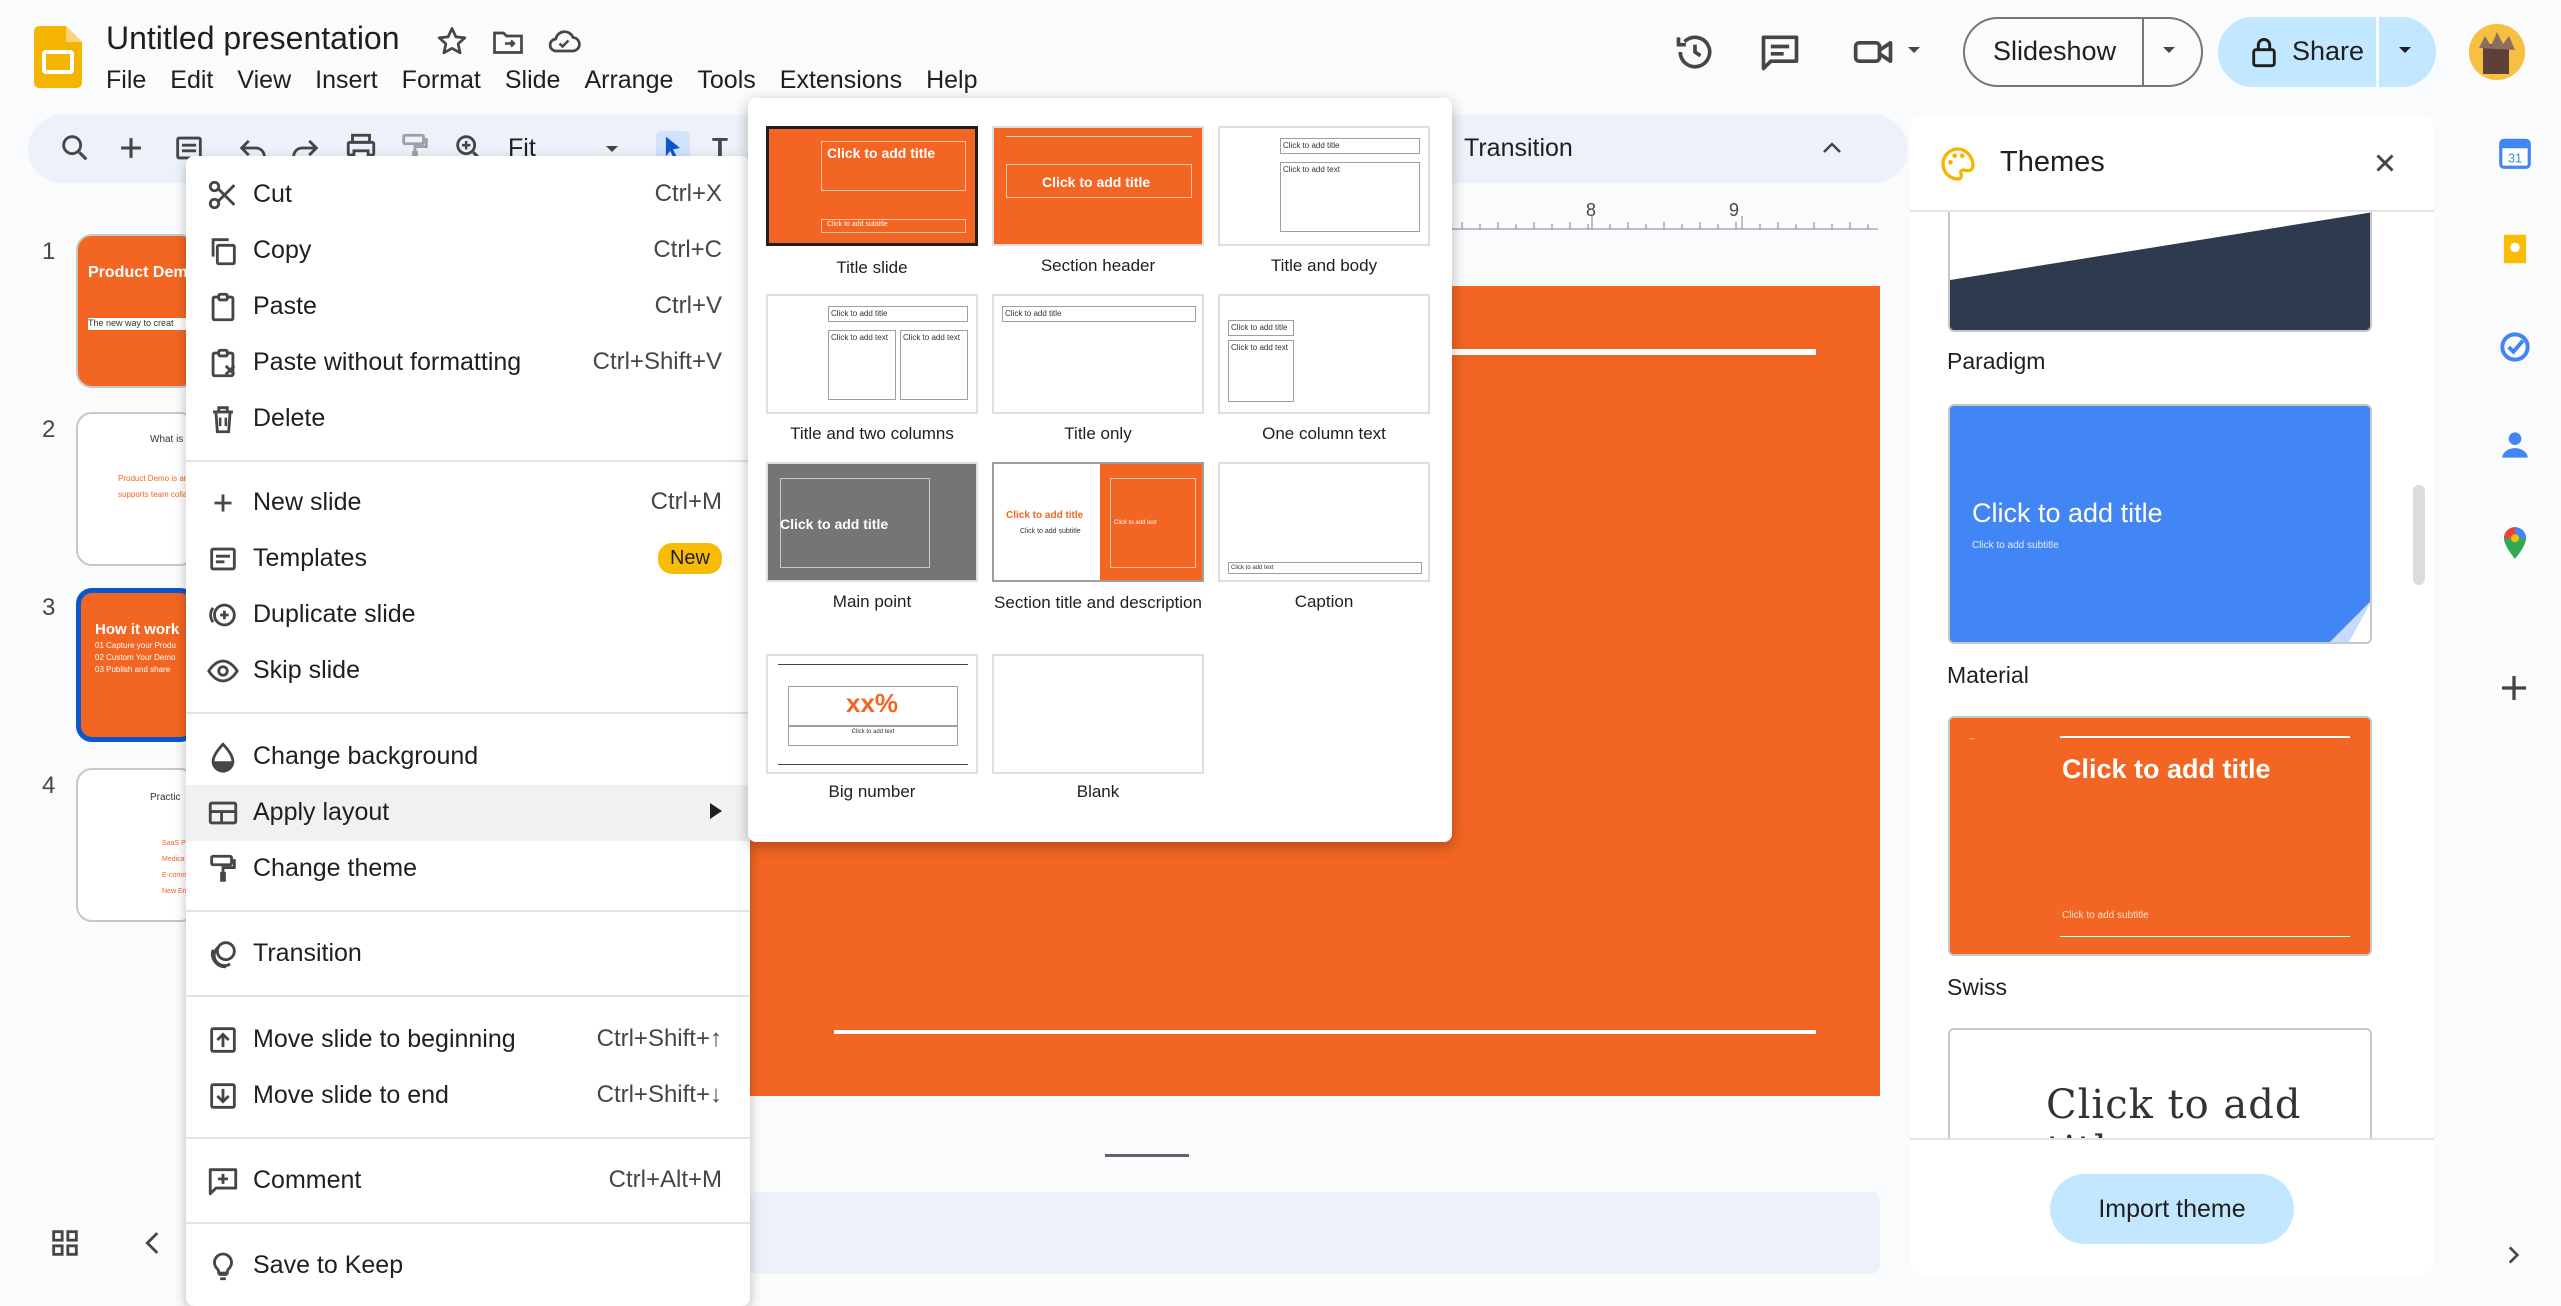 This screenshot has height=1306, width=2561. Describe the element at coordinates (533, 80) in the screenshot. I see `menu-slide: Slide` at that location.